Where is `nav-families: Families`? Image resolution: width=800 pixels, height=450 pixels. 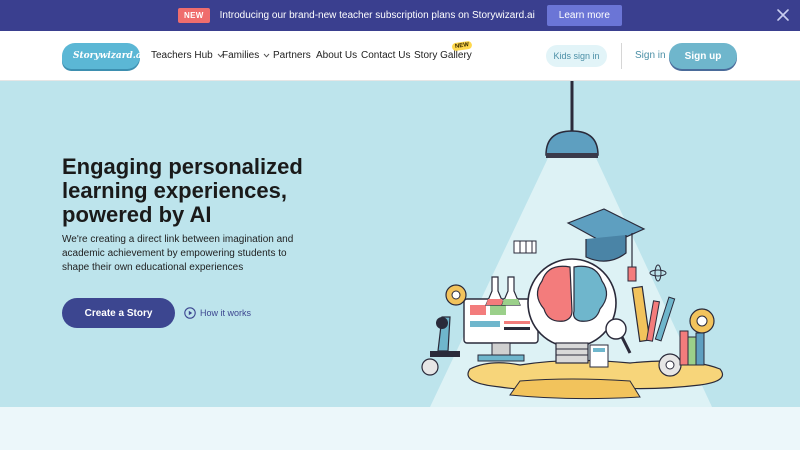 nav-families: Families is located at coordinates (246, 55).